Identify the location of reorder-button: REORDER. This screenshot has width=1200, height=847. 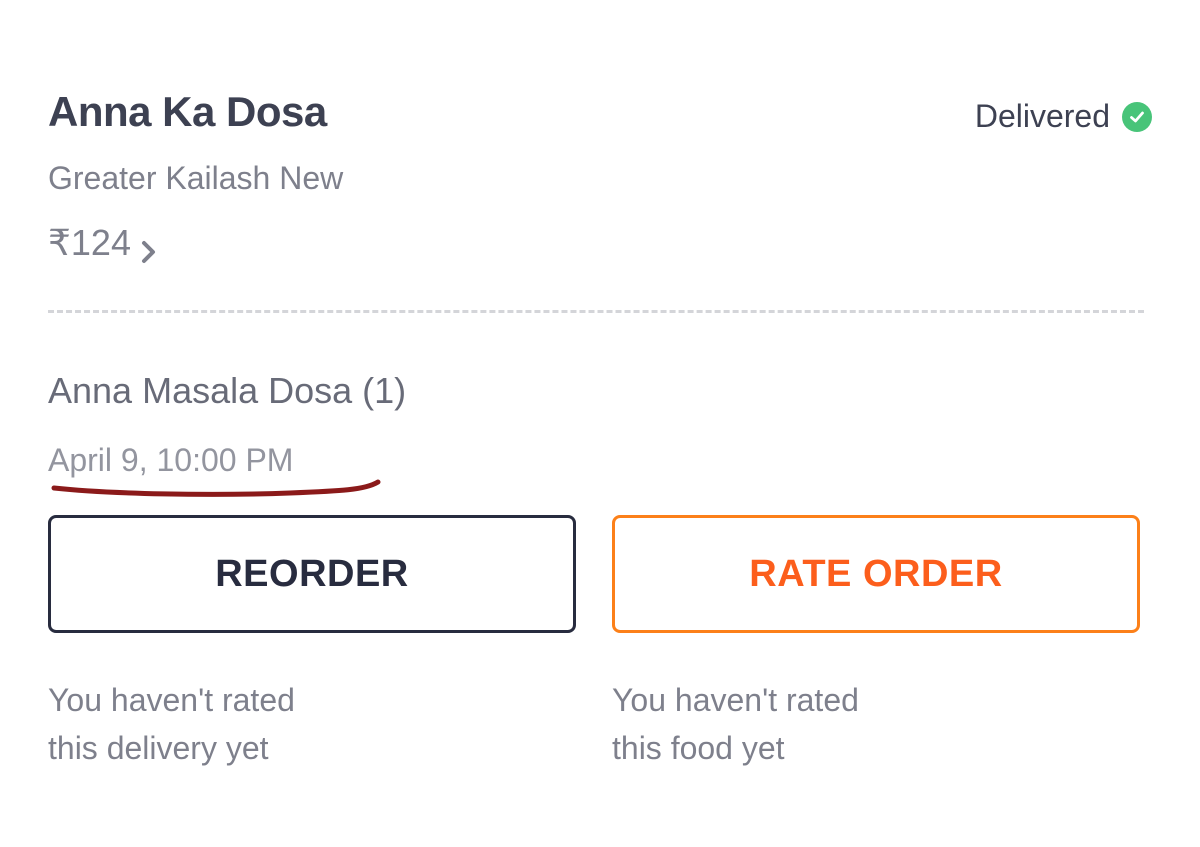
(312, 574).